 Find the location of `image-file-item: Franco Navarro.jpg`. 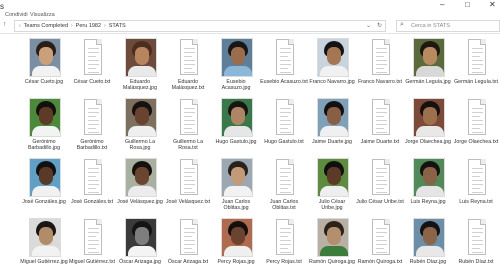

image-file-item: Franco Navarro.jpg is located at coordinates (332, 69).